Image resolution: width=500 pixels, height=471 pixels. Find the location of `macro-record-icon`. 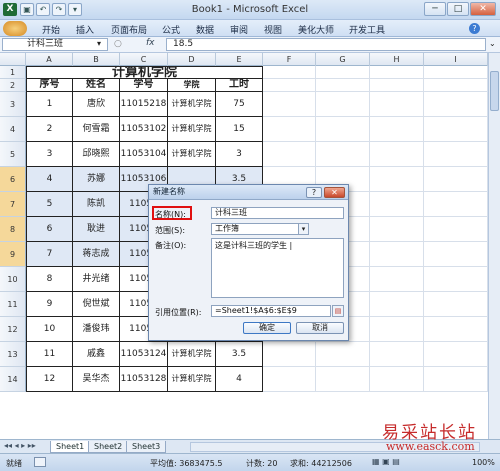

macro-record-icon is located at coordinates (40, 462).